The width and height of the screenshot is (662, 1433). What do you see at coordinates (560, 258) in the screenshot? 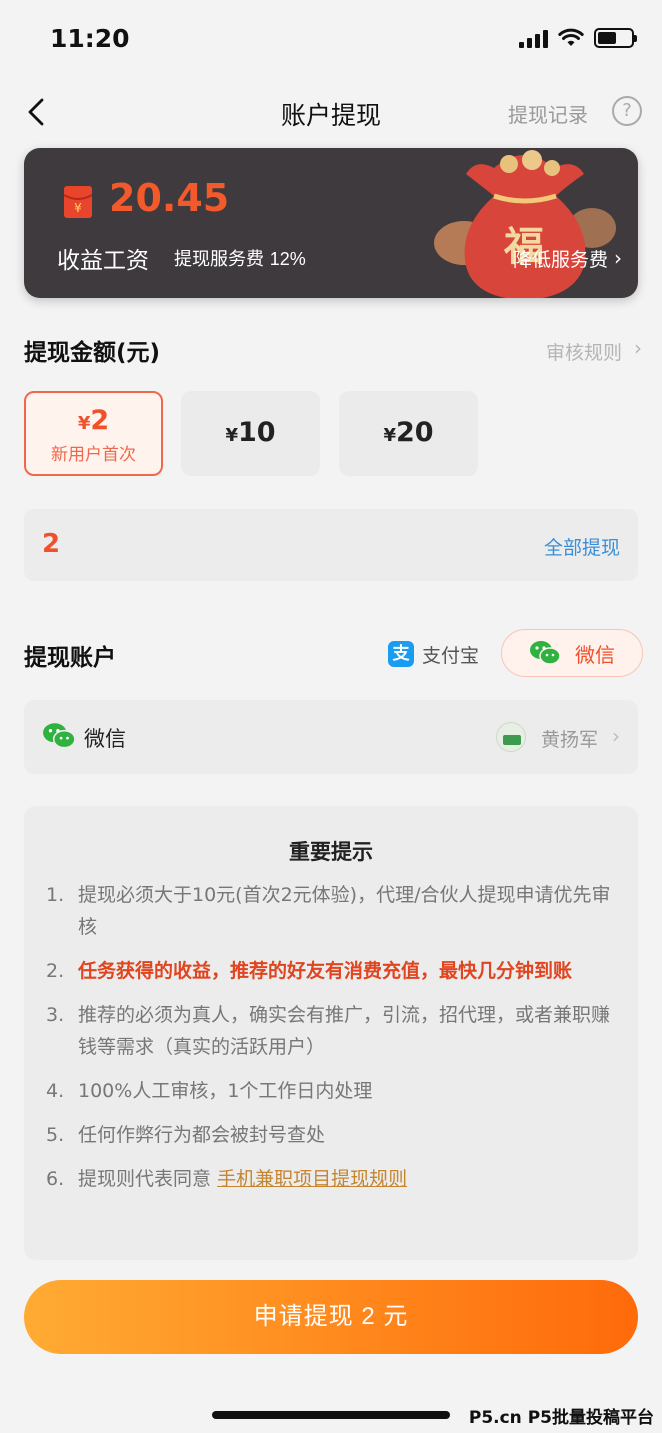
I see `reduce-fee-link: 降低服务费` at bounding box center [560, 258].